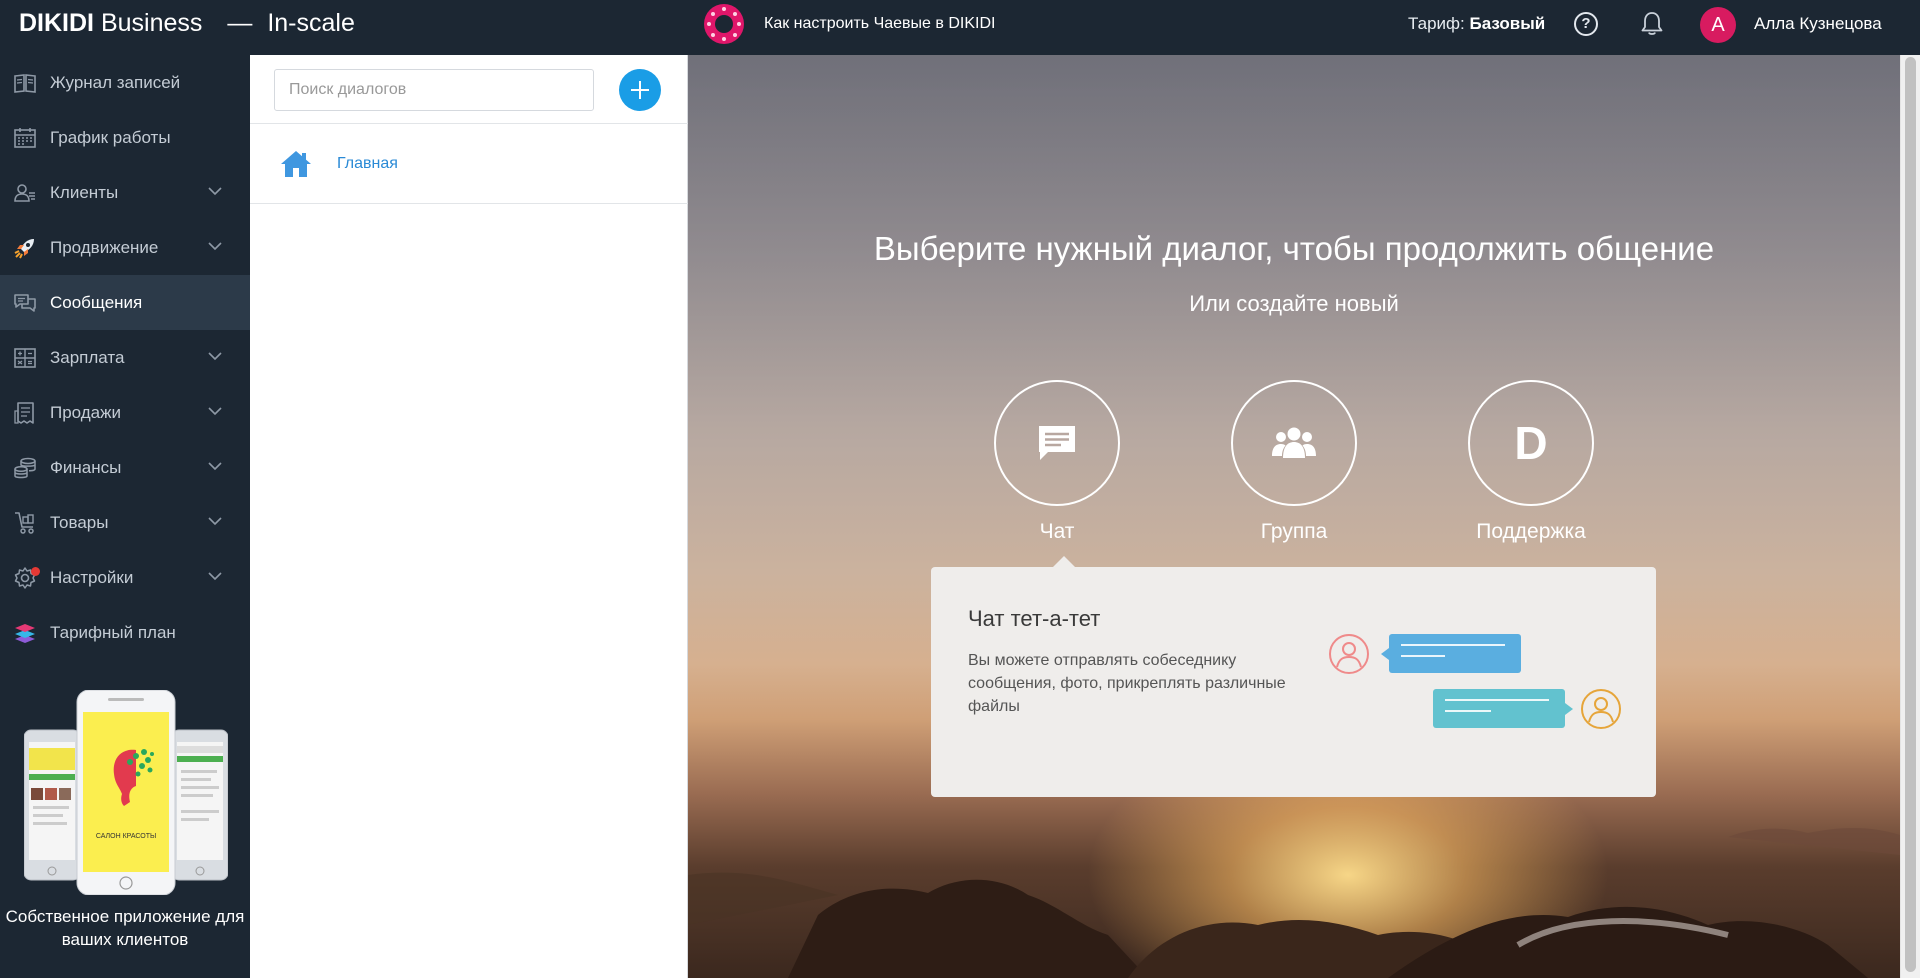  Describe the element at coordinates (125, 467) in the screenshot. I see `sidebar-item-finance: Финансы` at that location.